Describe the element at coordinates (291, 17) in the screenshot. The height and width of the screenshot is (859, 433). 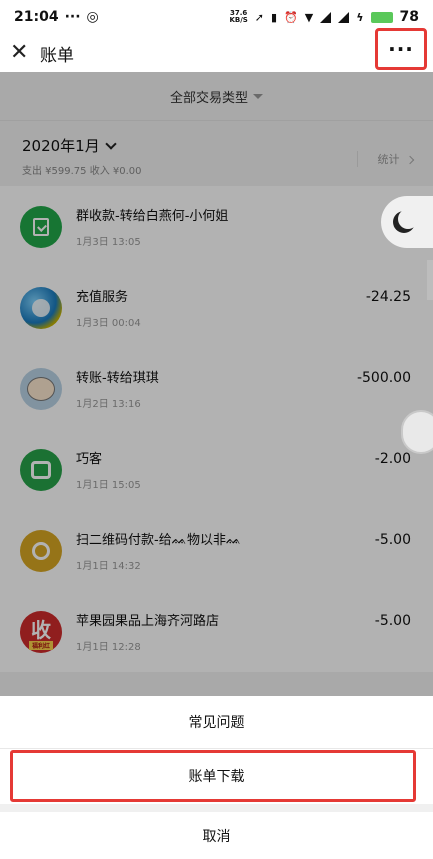
I see `alarm-icon: ⏰` at that location.